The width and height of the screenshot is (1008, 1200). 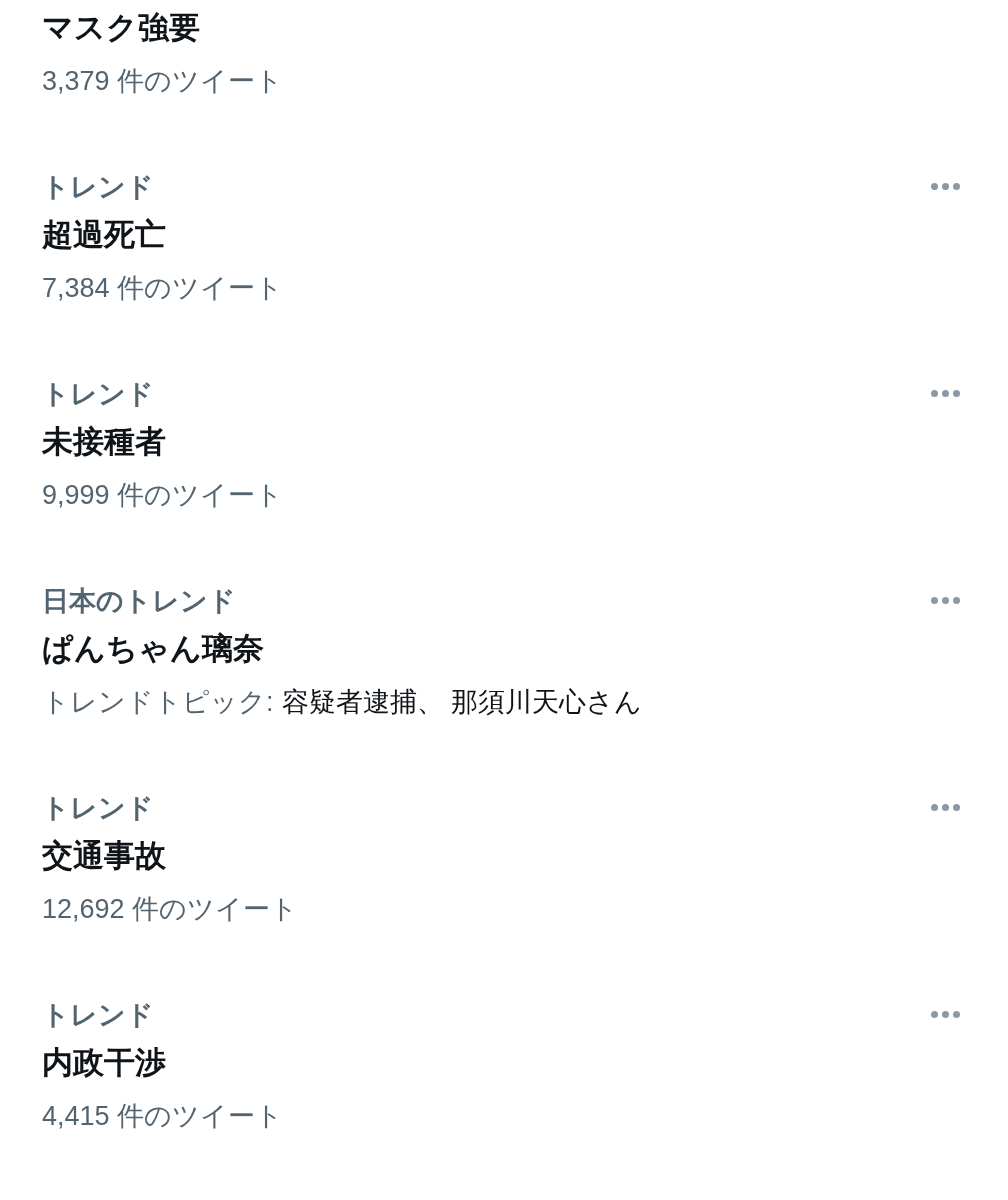 I want to click on trend-topics: 容疑者逮捕、 那須川天心さん, so click(x=462, y=702).